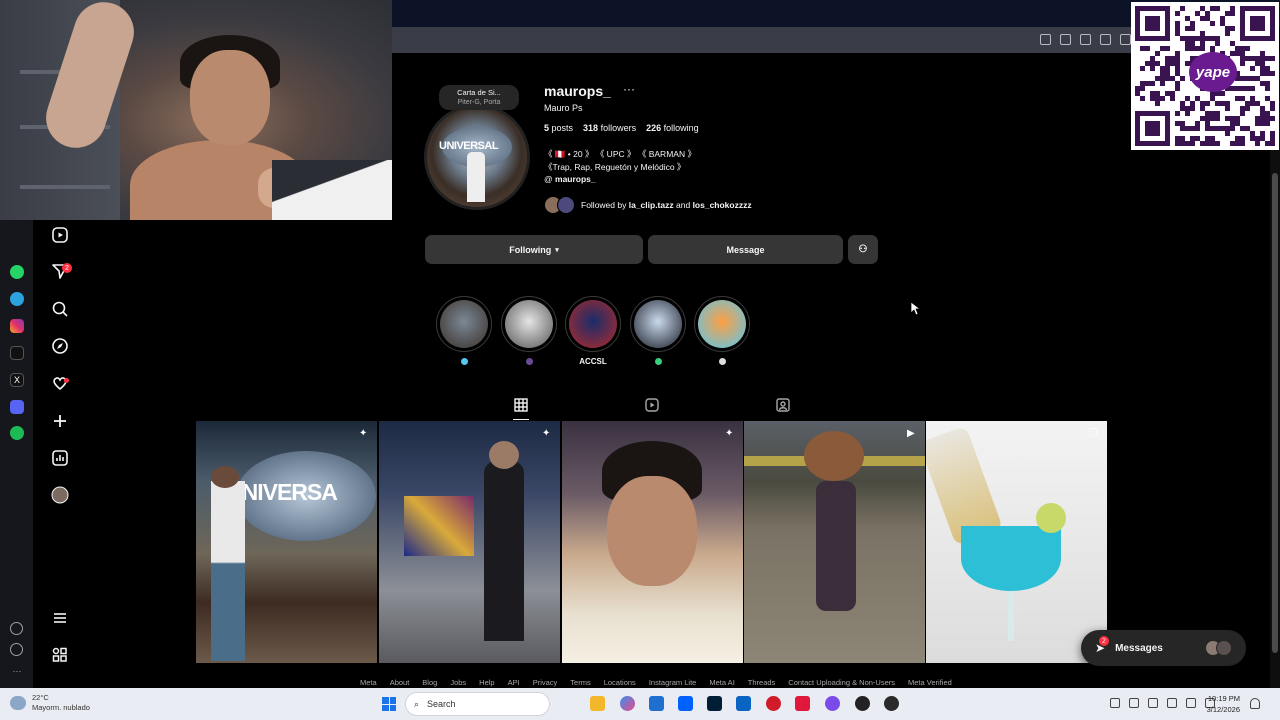 This screenshot has width=1280, height=720. Describe the element at coordinates (1105, 39) in the screenshot. I see `extension-icon` at that location.